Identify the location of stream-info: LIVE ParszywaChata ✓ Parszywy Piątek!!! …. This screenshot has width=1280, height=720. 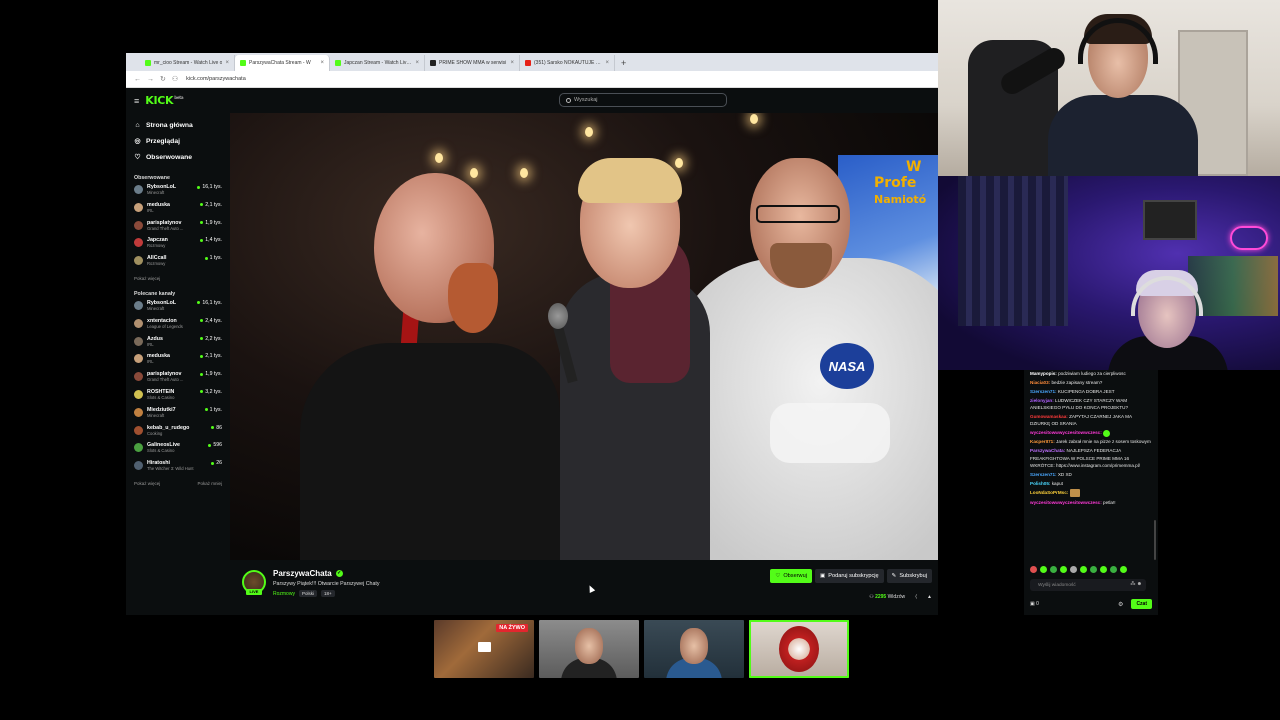
(584, 587).